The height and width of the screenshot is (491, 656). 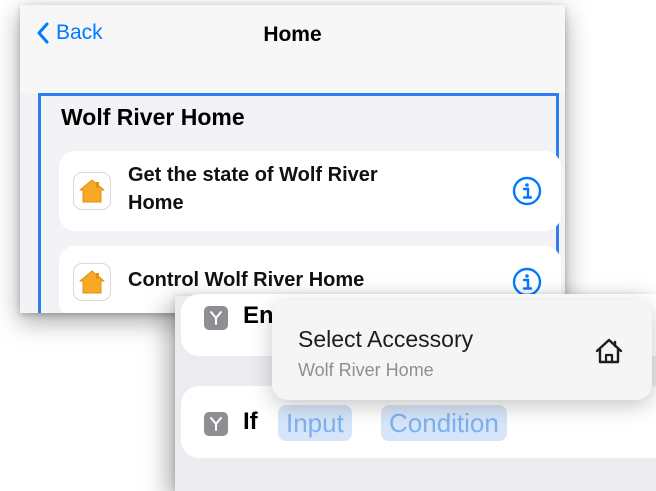 I want to click on nav-title: Home, so click(x=292, y=34).